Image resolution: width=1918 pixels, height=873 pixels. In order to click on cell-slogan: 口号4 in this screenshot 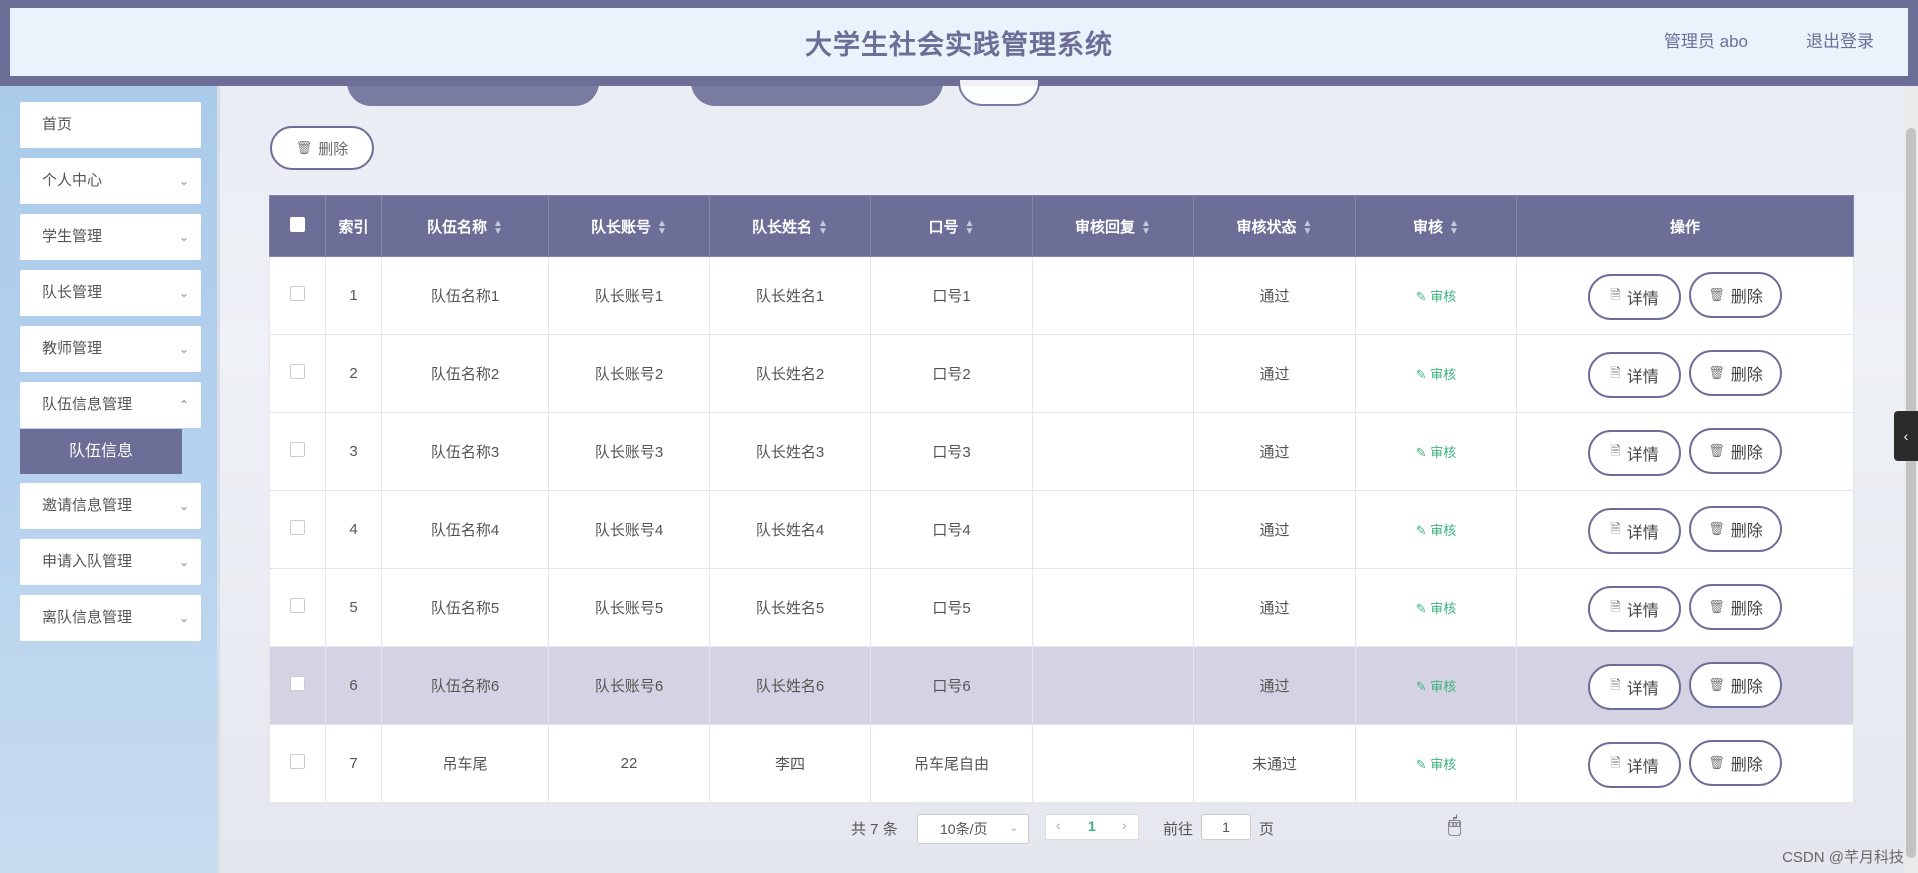, I will do `click(951, 529)`.